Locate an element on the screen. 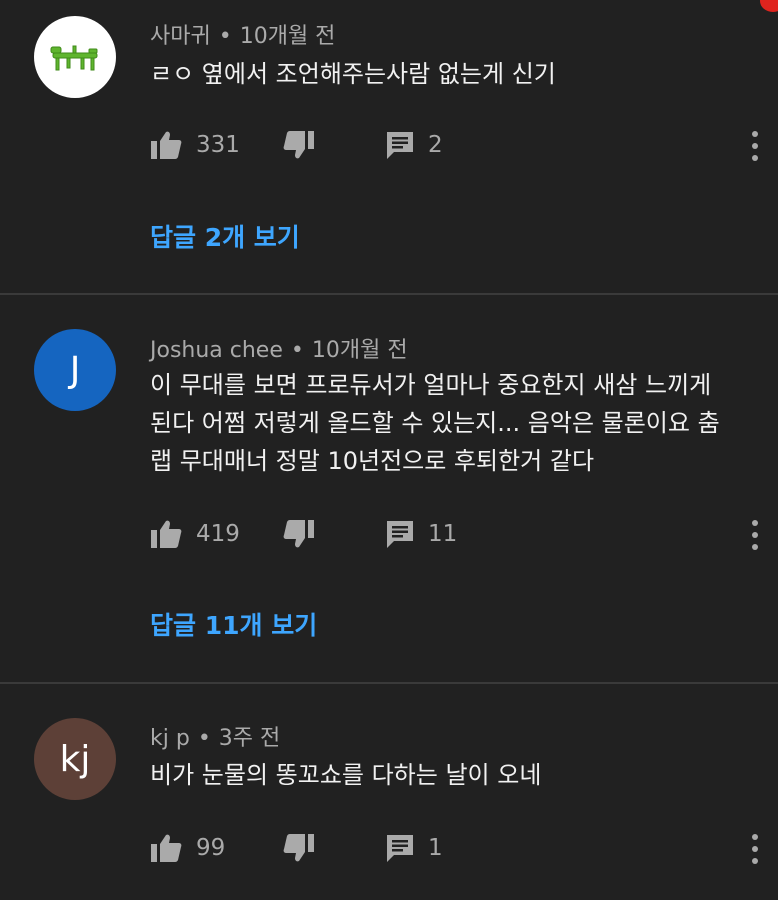 Image resolution: width=778 pixels, height=900 pixels. reply-button: 11 is located at coordinates (421, 534).